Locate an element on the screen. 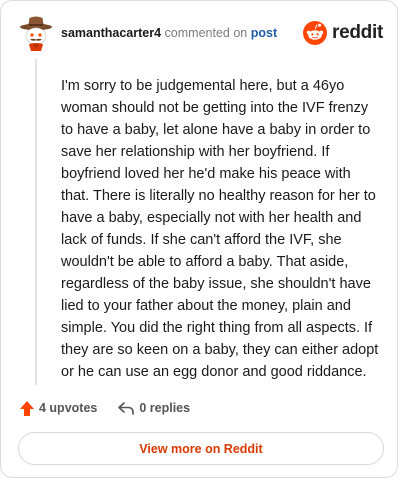 The image size is (400, 480). cowboy-avatar-icon is located at coordinates (36, 33).